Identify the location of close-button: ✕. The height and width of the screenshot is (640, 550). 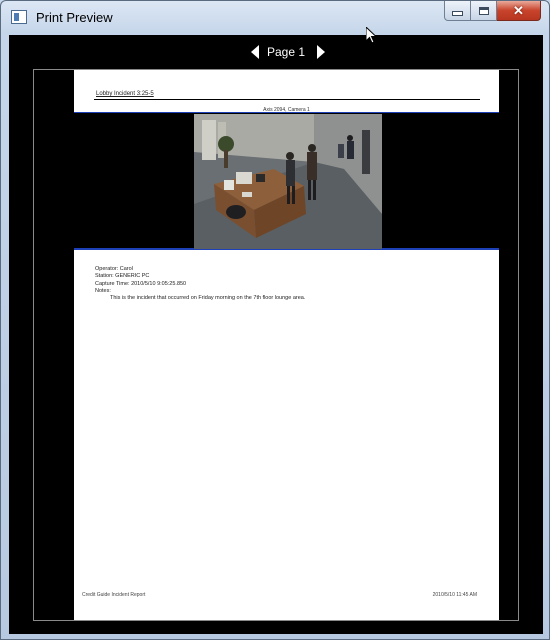
(519, 11).